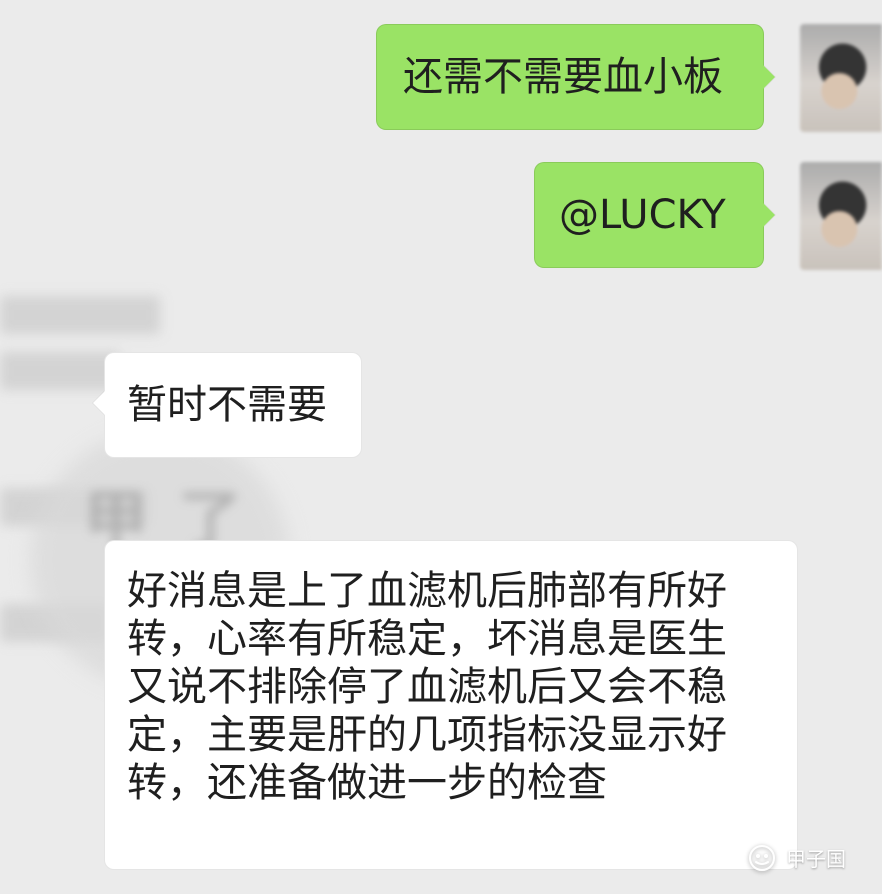 This screenshot has height=894, width=882. What do you see at coordinates (816, 859) in the screenshot?
I see `watermark-label: 甲子国` at bounding box center [816, 859].